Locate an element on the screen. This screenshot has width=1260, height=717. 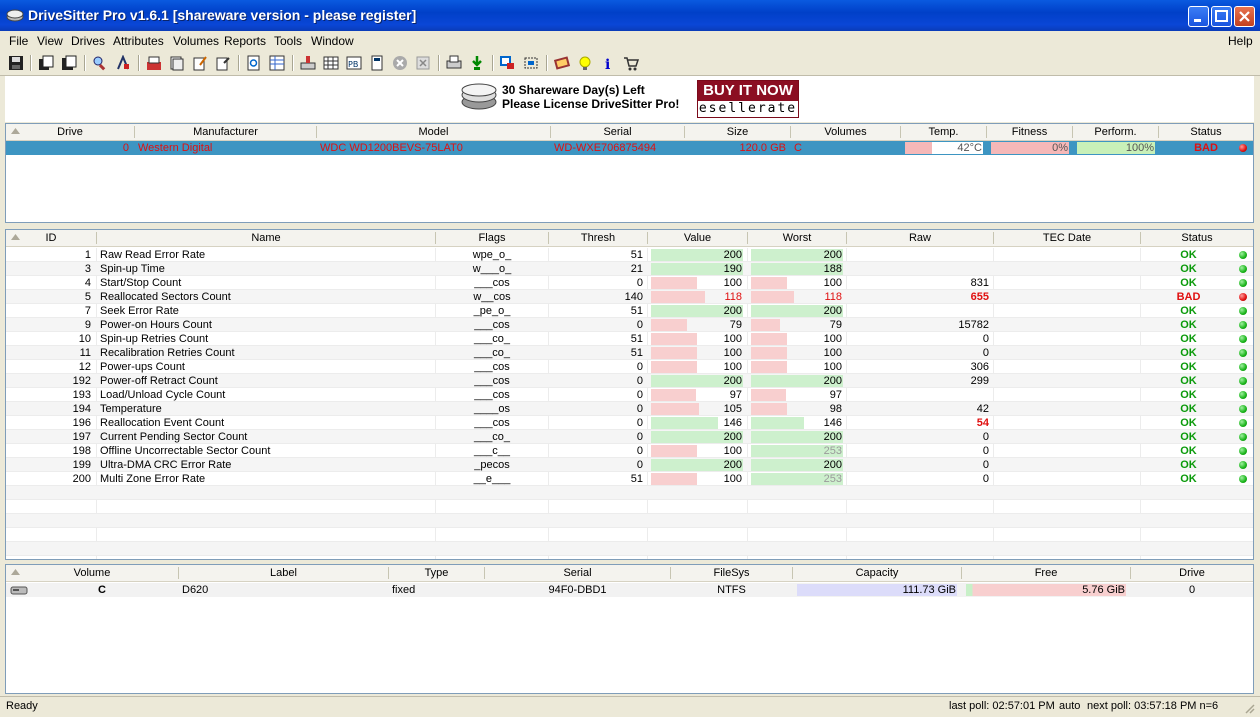
menu-view: View is located at coordinates (50, 41).